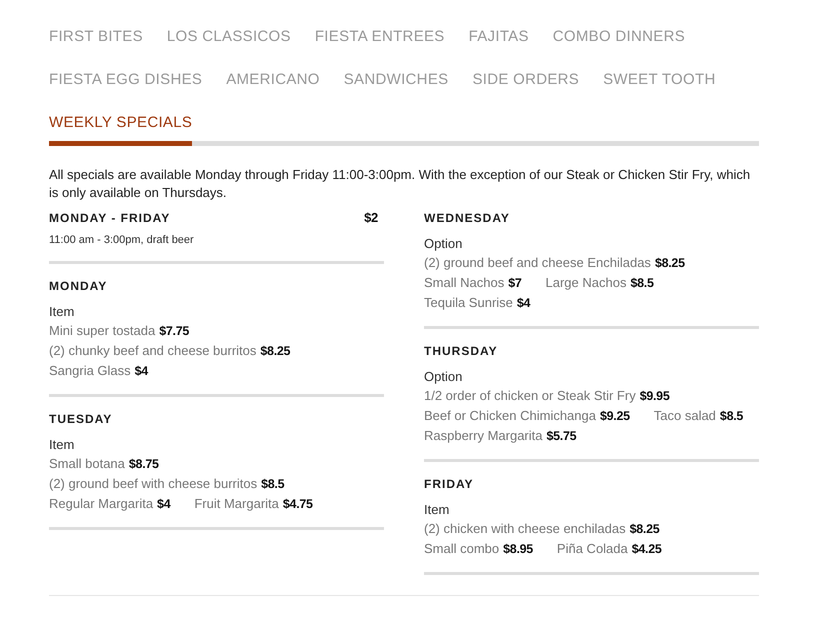  What do you see at coordinates (143, 464) in the screenshot?
I see `item-price: $8.75` at bounding box center [143, 464].